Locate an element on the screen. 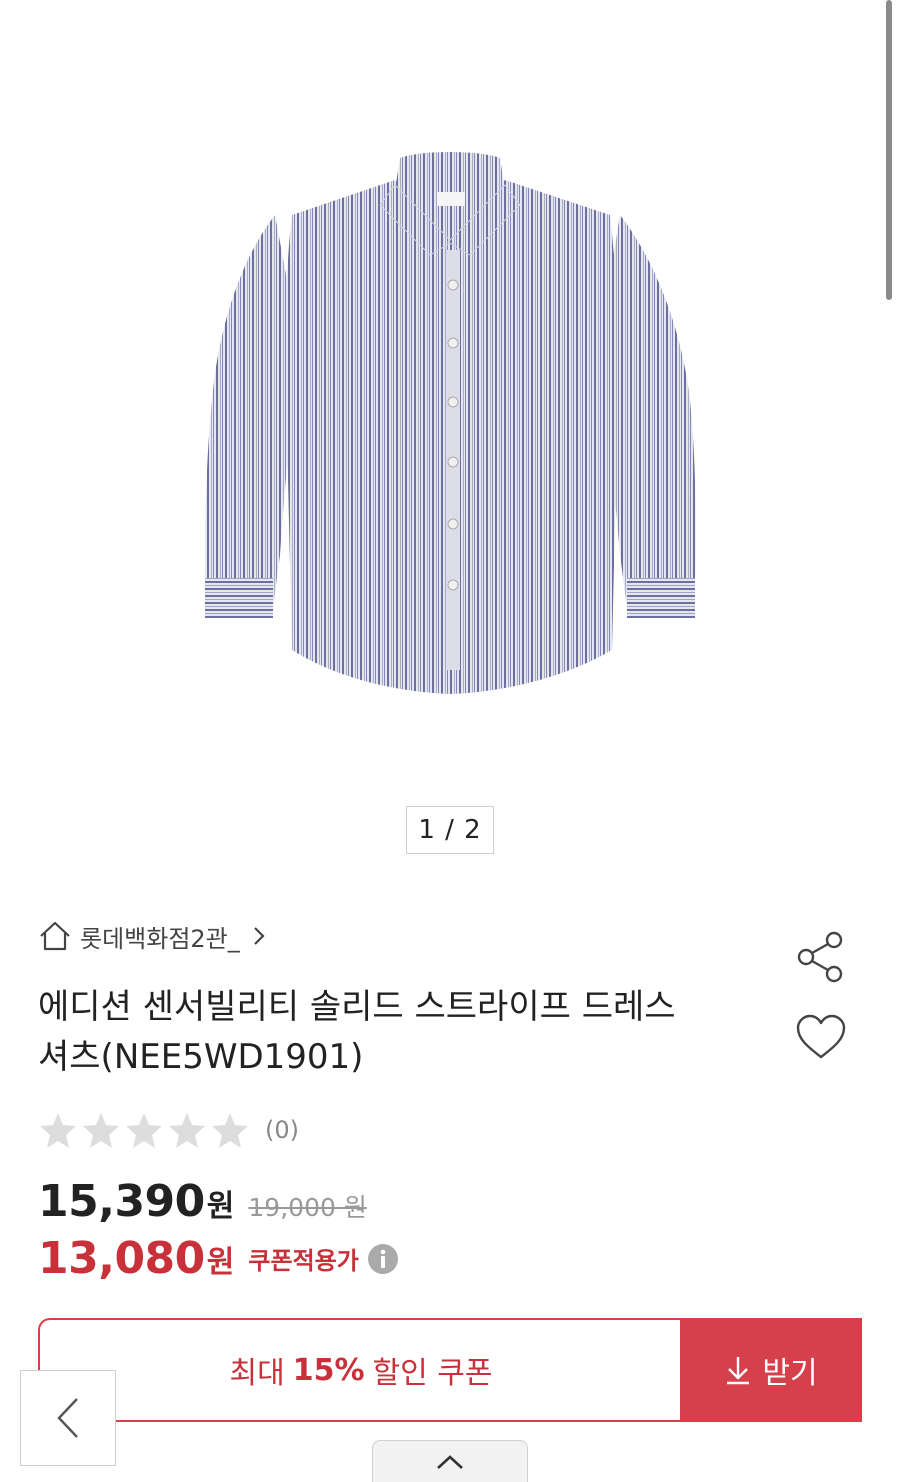 This screenshot has width=900, height=1482. product-title-line1: 에디션 센서빌리티 솔리드 스트라이프 드레스 is located at coordinates (357, 1007).